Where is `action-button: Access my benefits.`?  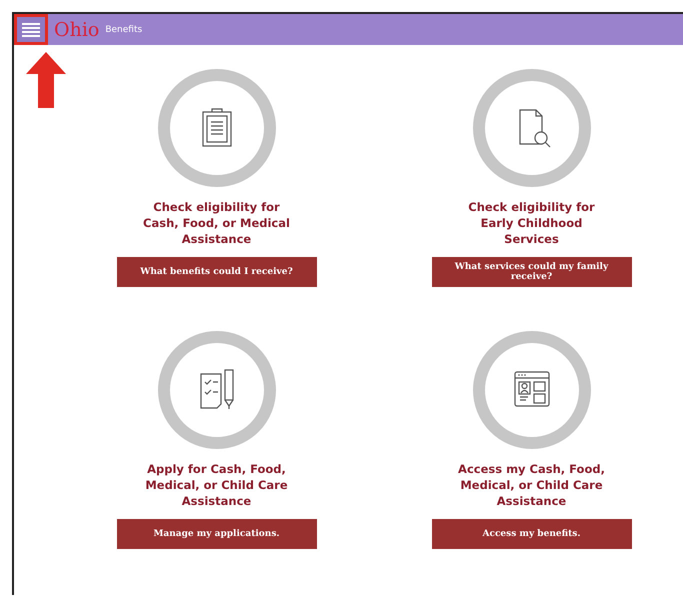 action-button: Access my benefits. is located at coordinates (532, 534).